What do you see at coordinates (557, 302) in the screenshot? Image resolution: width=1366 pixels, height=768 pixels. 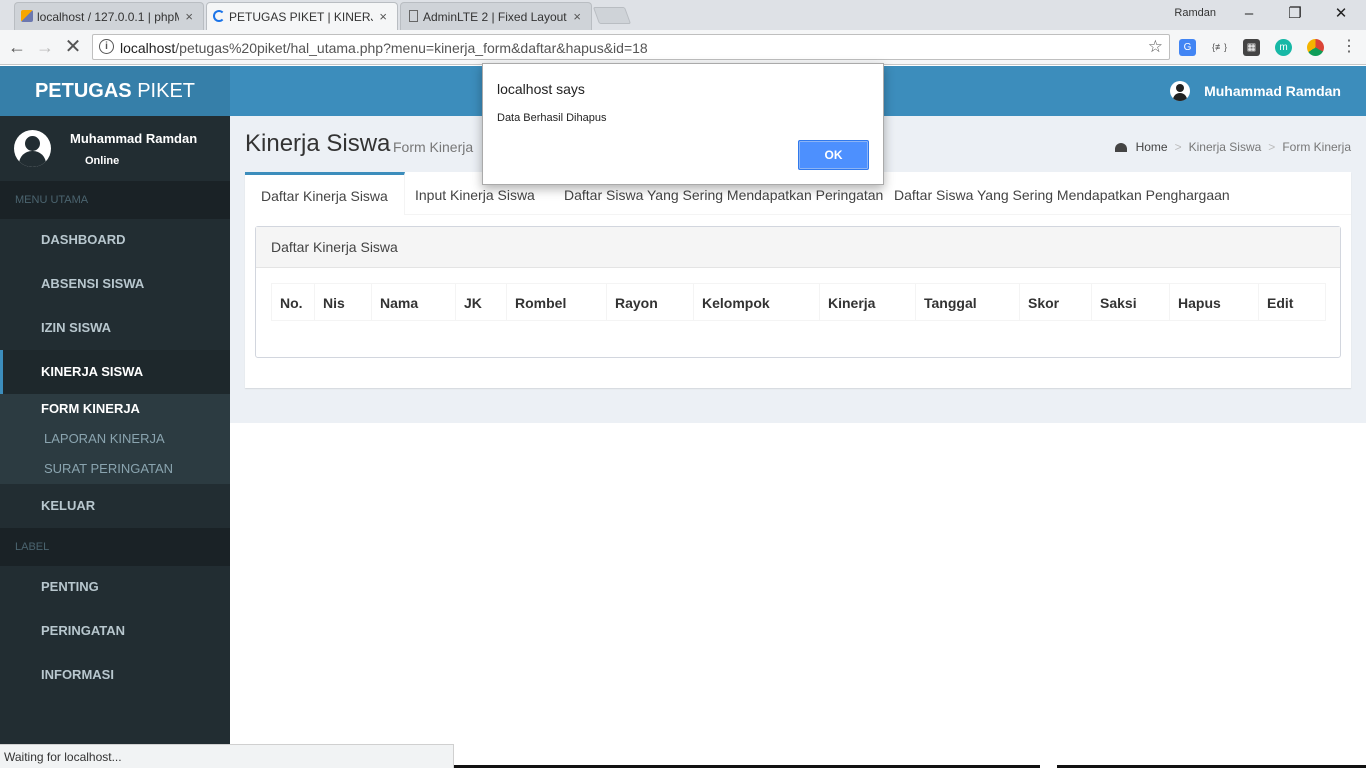 I see `column-header: Rombel` at bounding box center [557, 302].